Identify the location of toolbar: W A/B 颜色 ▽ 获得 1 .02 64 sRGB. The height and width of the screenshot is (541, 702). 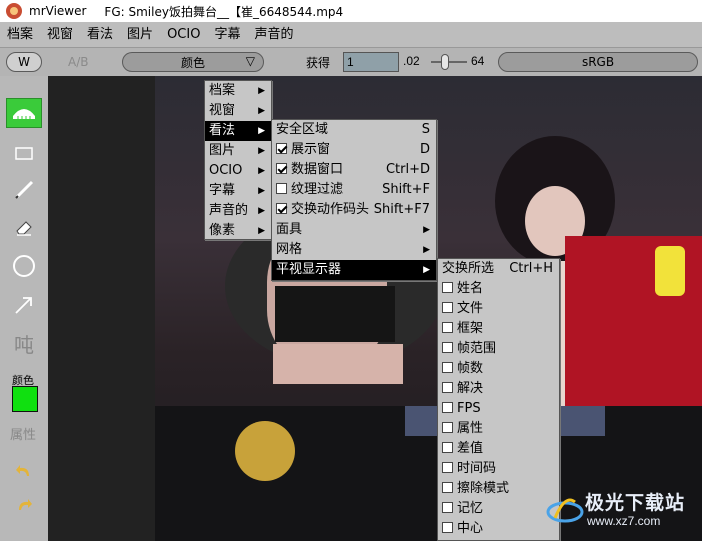
(351, 62).